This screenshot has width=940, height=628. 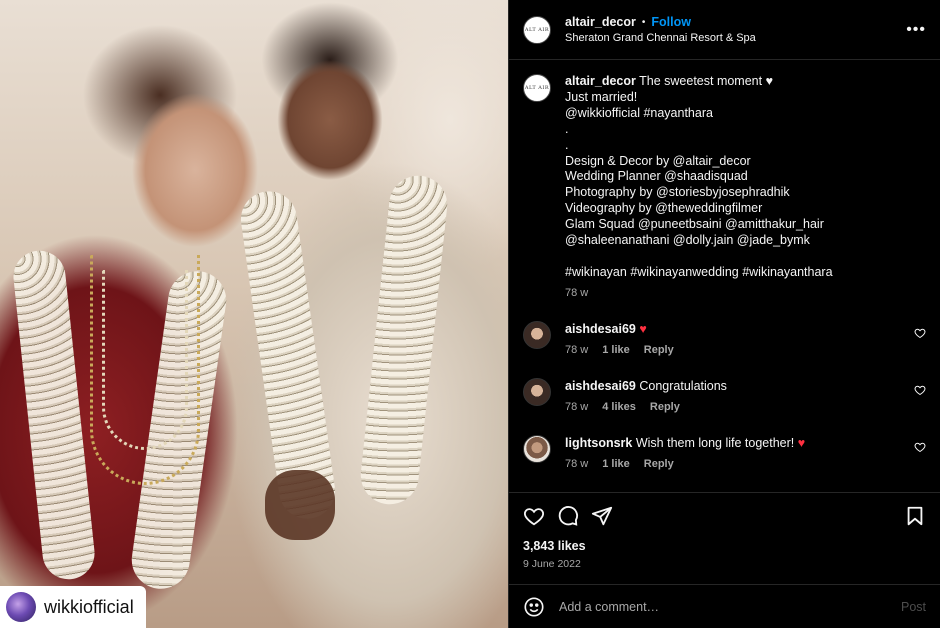 What do you see at coordinates (577, 292) in the screenshot?
I see `caption-age: 78 w` at bounding box center [577, 292].